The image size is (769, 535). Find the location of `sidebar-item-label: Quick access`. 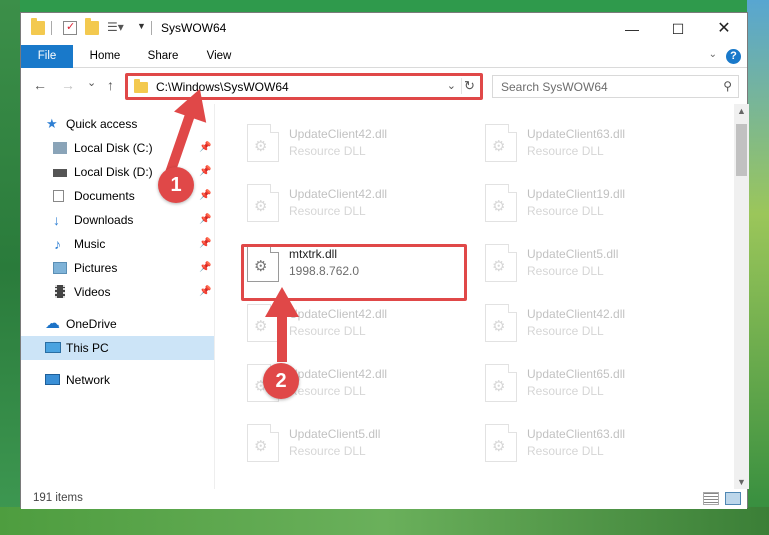

sidebar-item-label: Quick access is located at coordinates (102, 124).